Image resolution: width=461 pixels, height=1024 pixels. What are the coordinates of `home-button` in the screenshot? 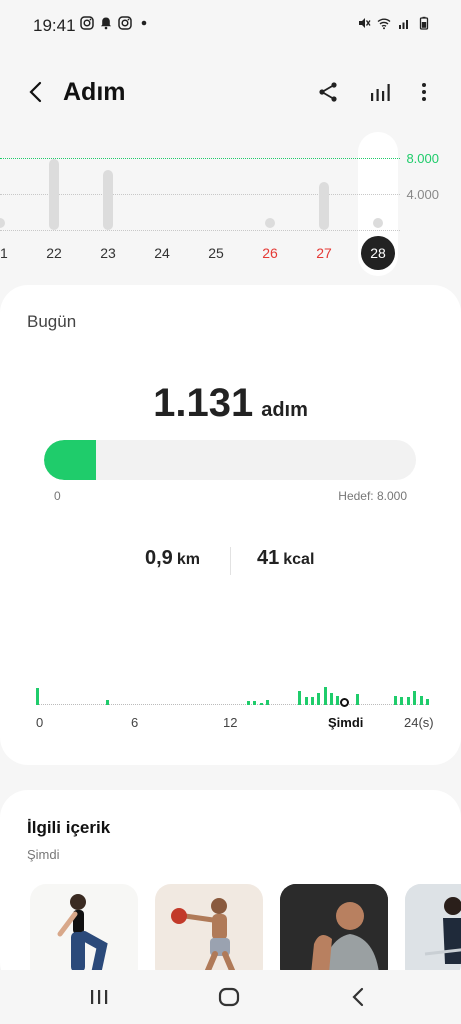 It's located at (229, 997).